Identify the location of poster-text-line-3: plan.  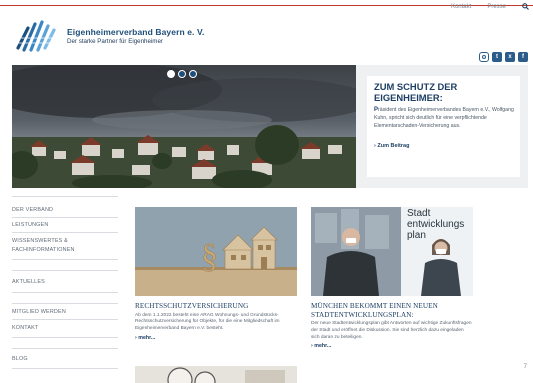
(416, 235).